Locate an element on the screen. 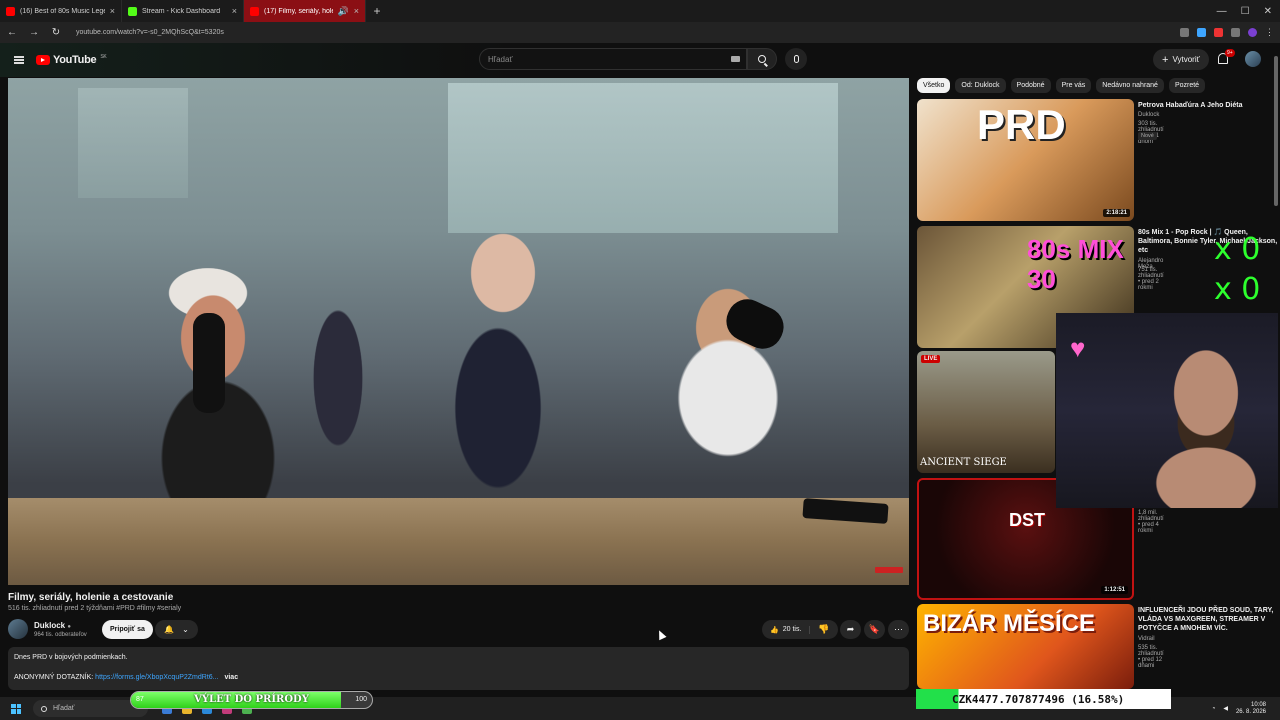 The image size is (1280, 720). channel-avatar is located at coordinates (18, 629).